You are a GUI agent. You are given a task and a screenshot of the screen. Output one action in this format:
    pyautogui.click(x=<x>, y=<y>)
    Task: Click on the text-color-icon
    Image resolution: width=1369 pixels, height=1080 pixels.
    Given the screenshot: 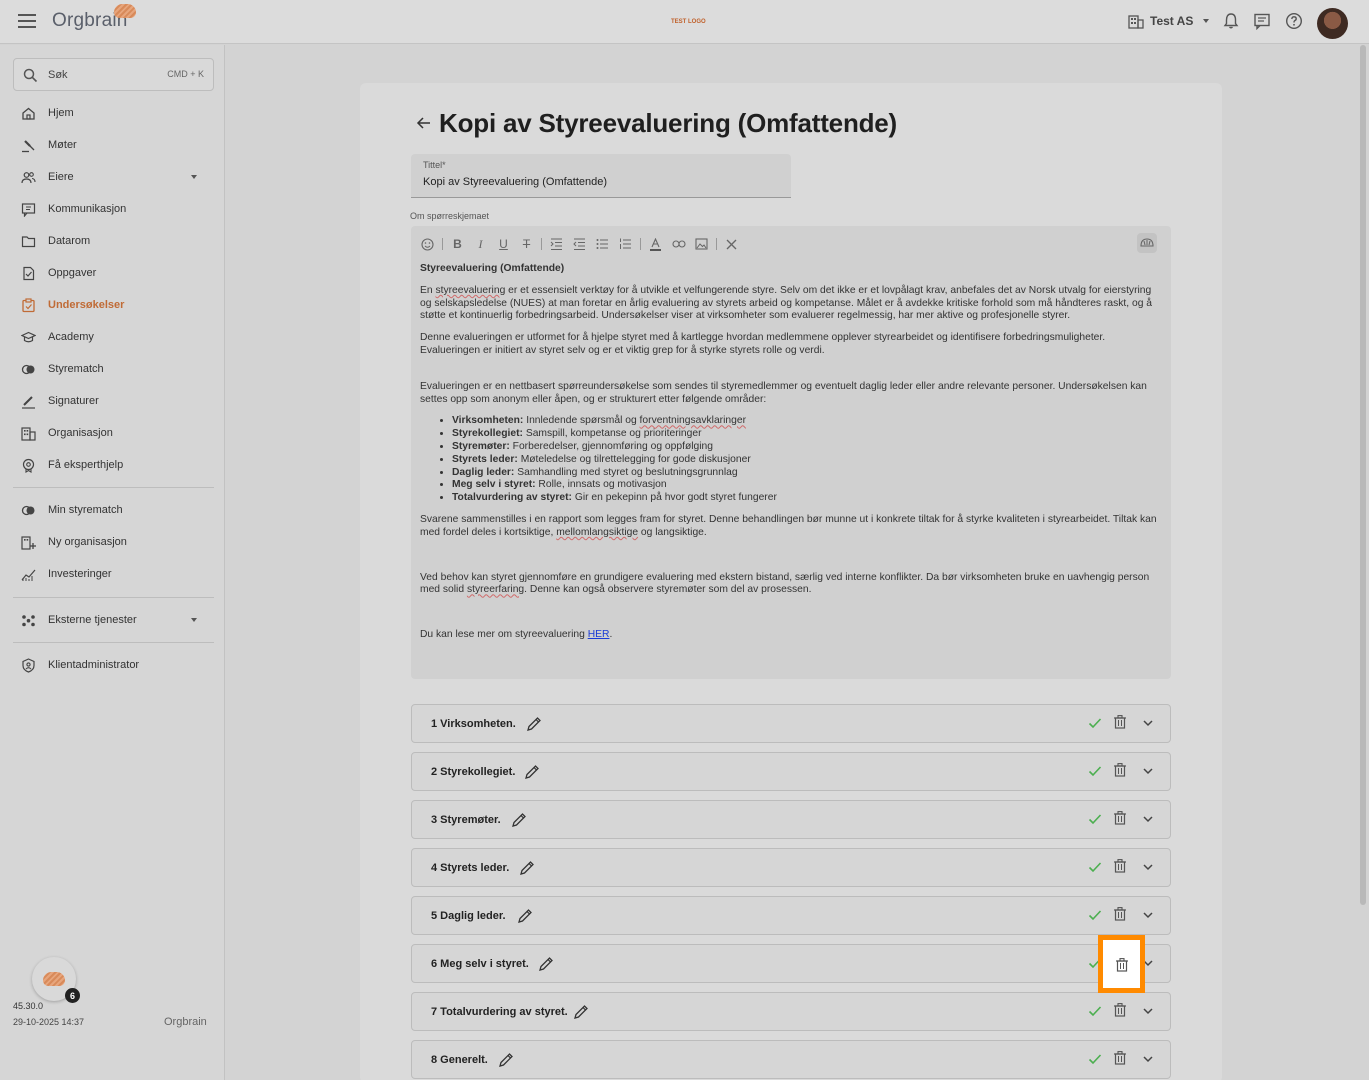 What is the action you would take?
    pyautogui.click(x=655, y=244)
    